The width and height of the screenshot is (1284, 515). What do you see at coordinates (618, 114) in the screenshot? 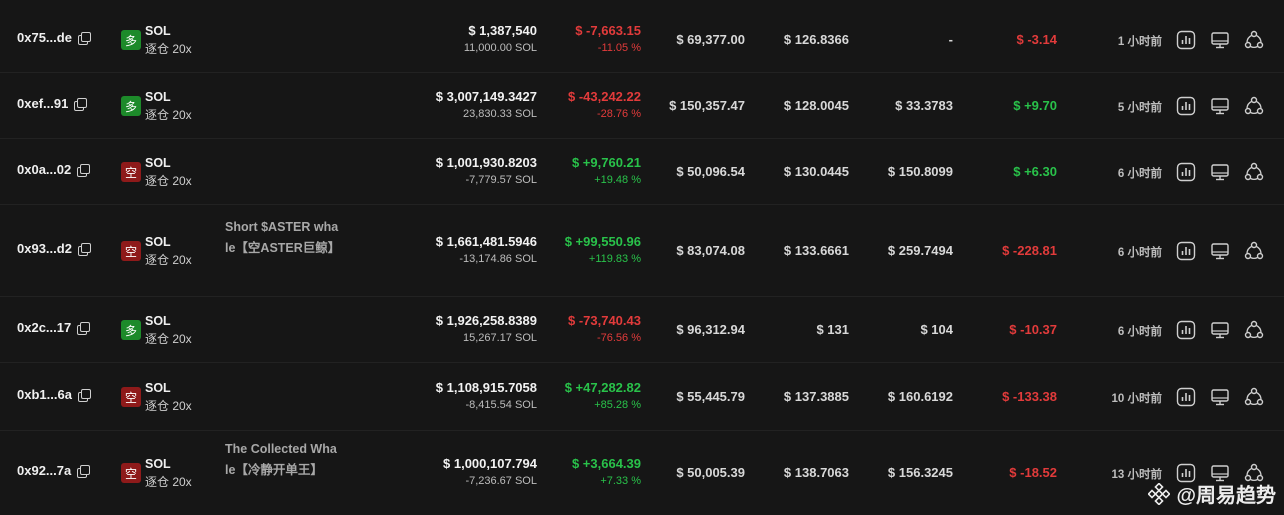
I see `pnl-percent: -28.76 %` at bounding box center [618, 114].